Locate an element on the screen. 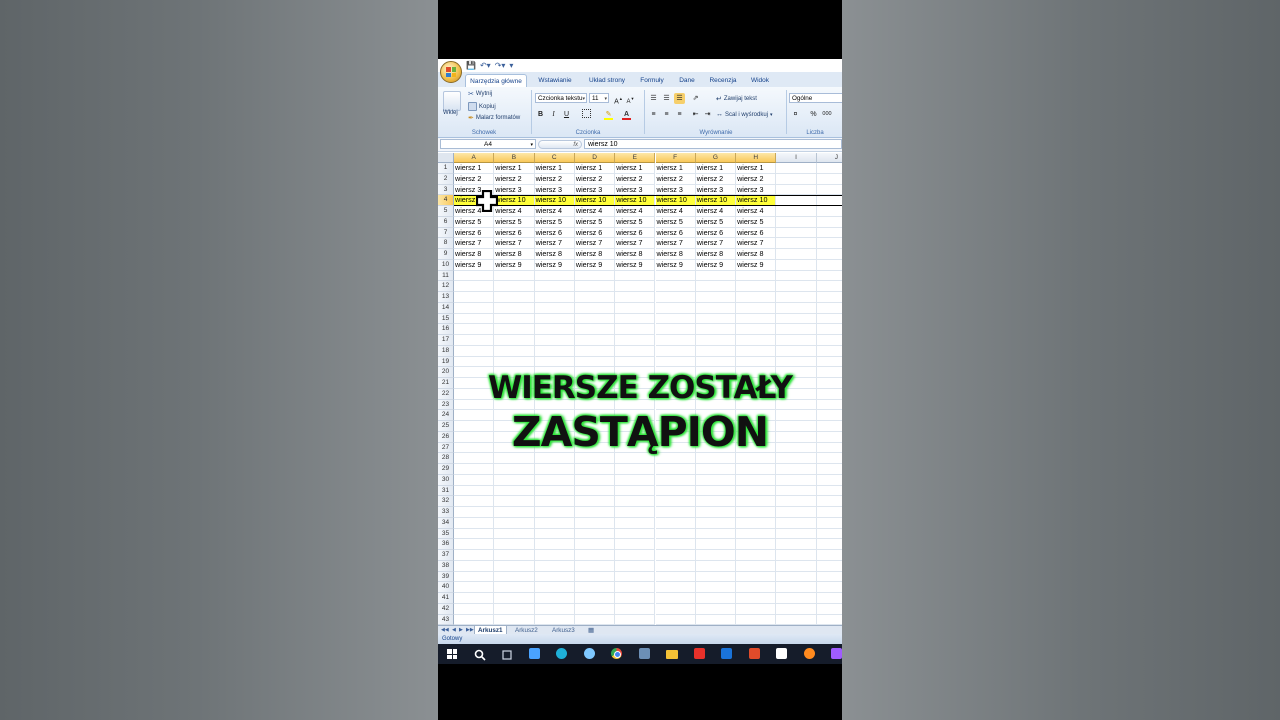 This screenshot has width=1280, height=720. cell-g18 is located at coordinates (716, 351).